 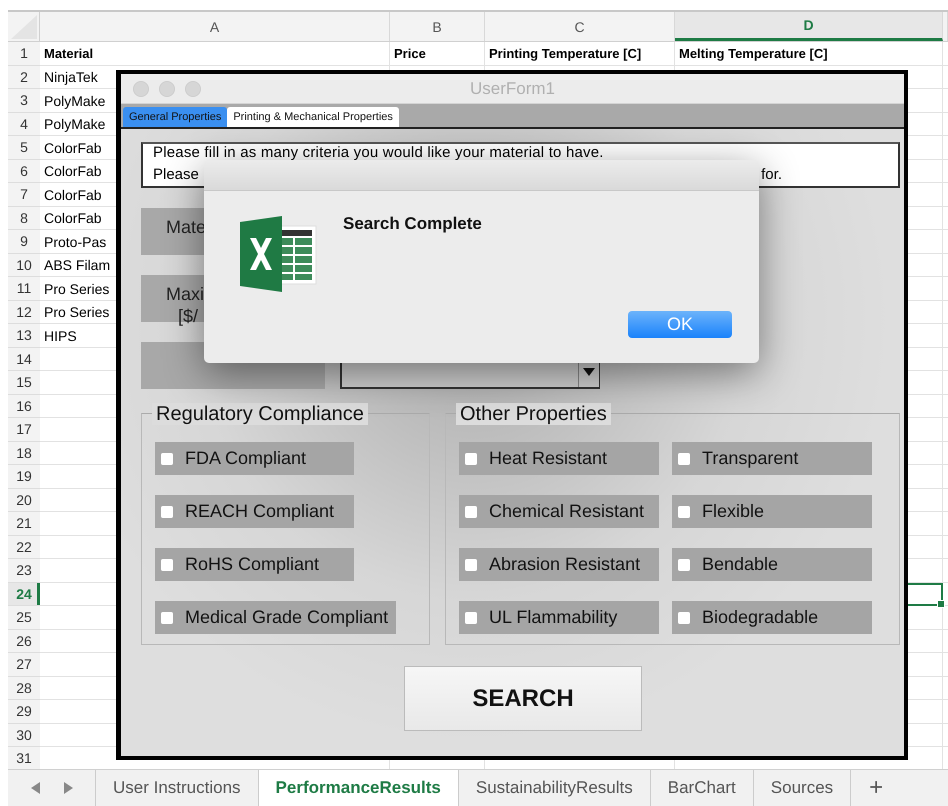 What do you see at coordinates (565, 54) in the screenshot?
I see `table-cell: Printing Temperature [C]` at bounding box center [565, 54].